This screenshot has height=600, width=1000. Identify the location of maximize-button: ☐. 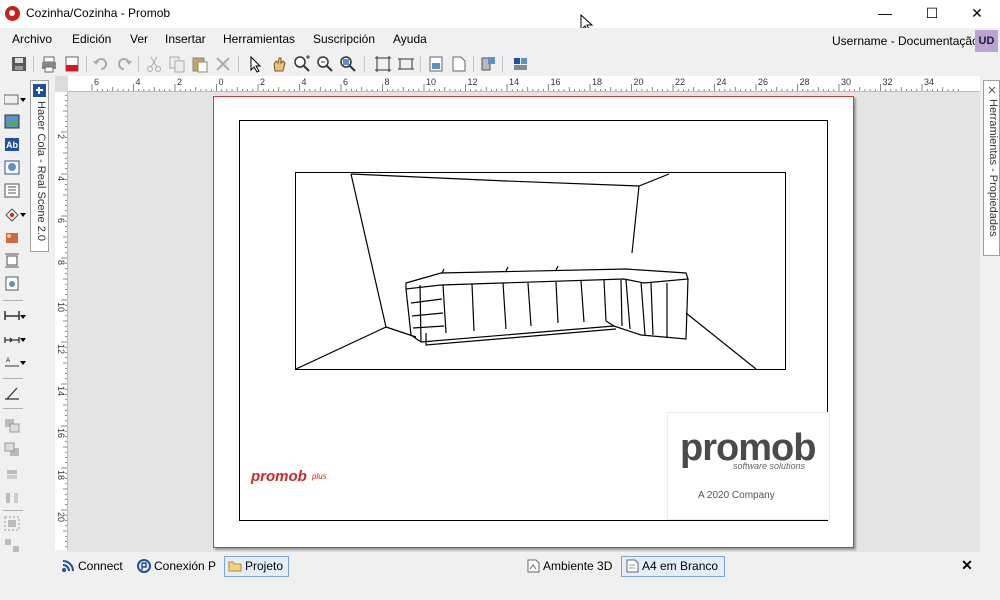
(932, 14).